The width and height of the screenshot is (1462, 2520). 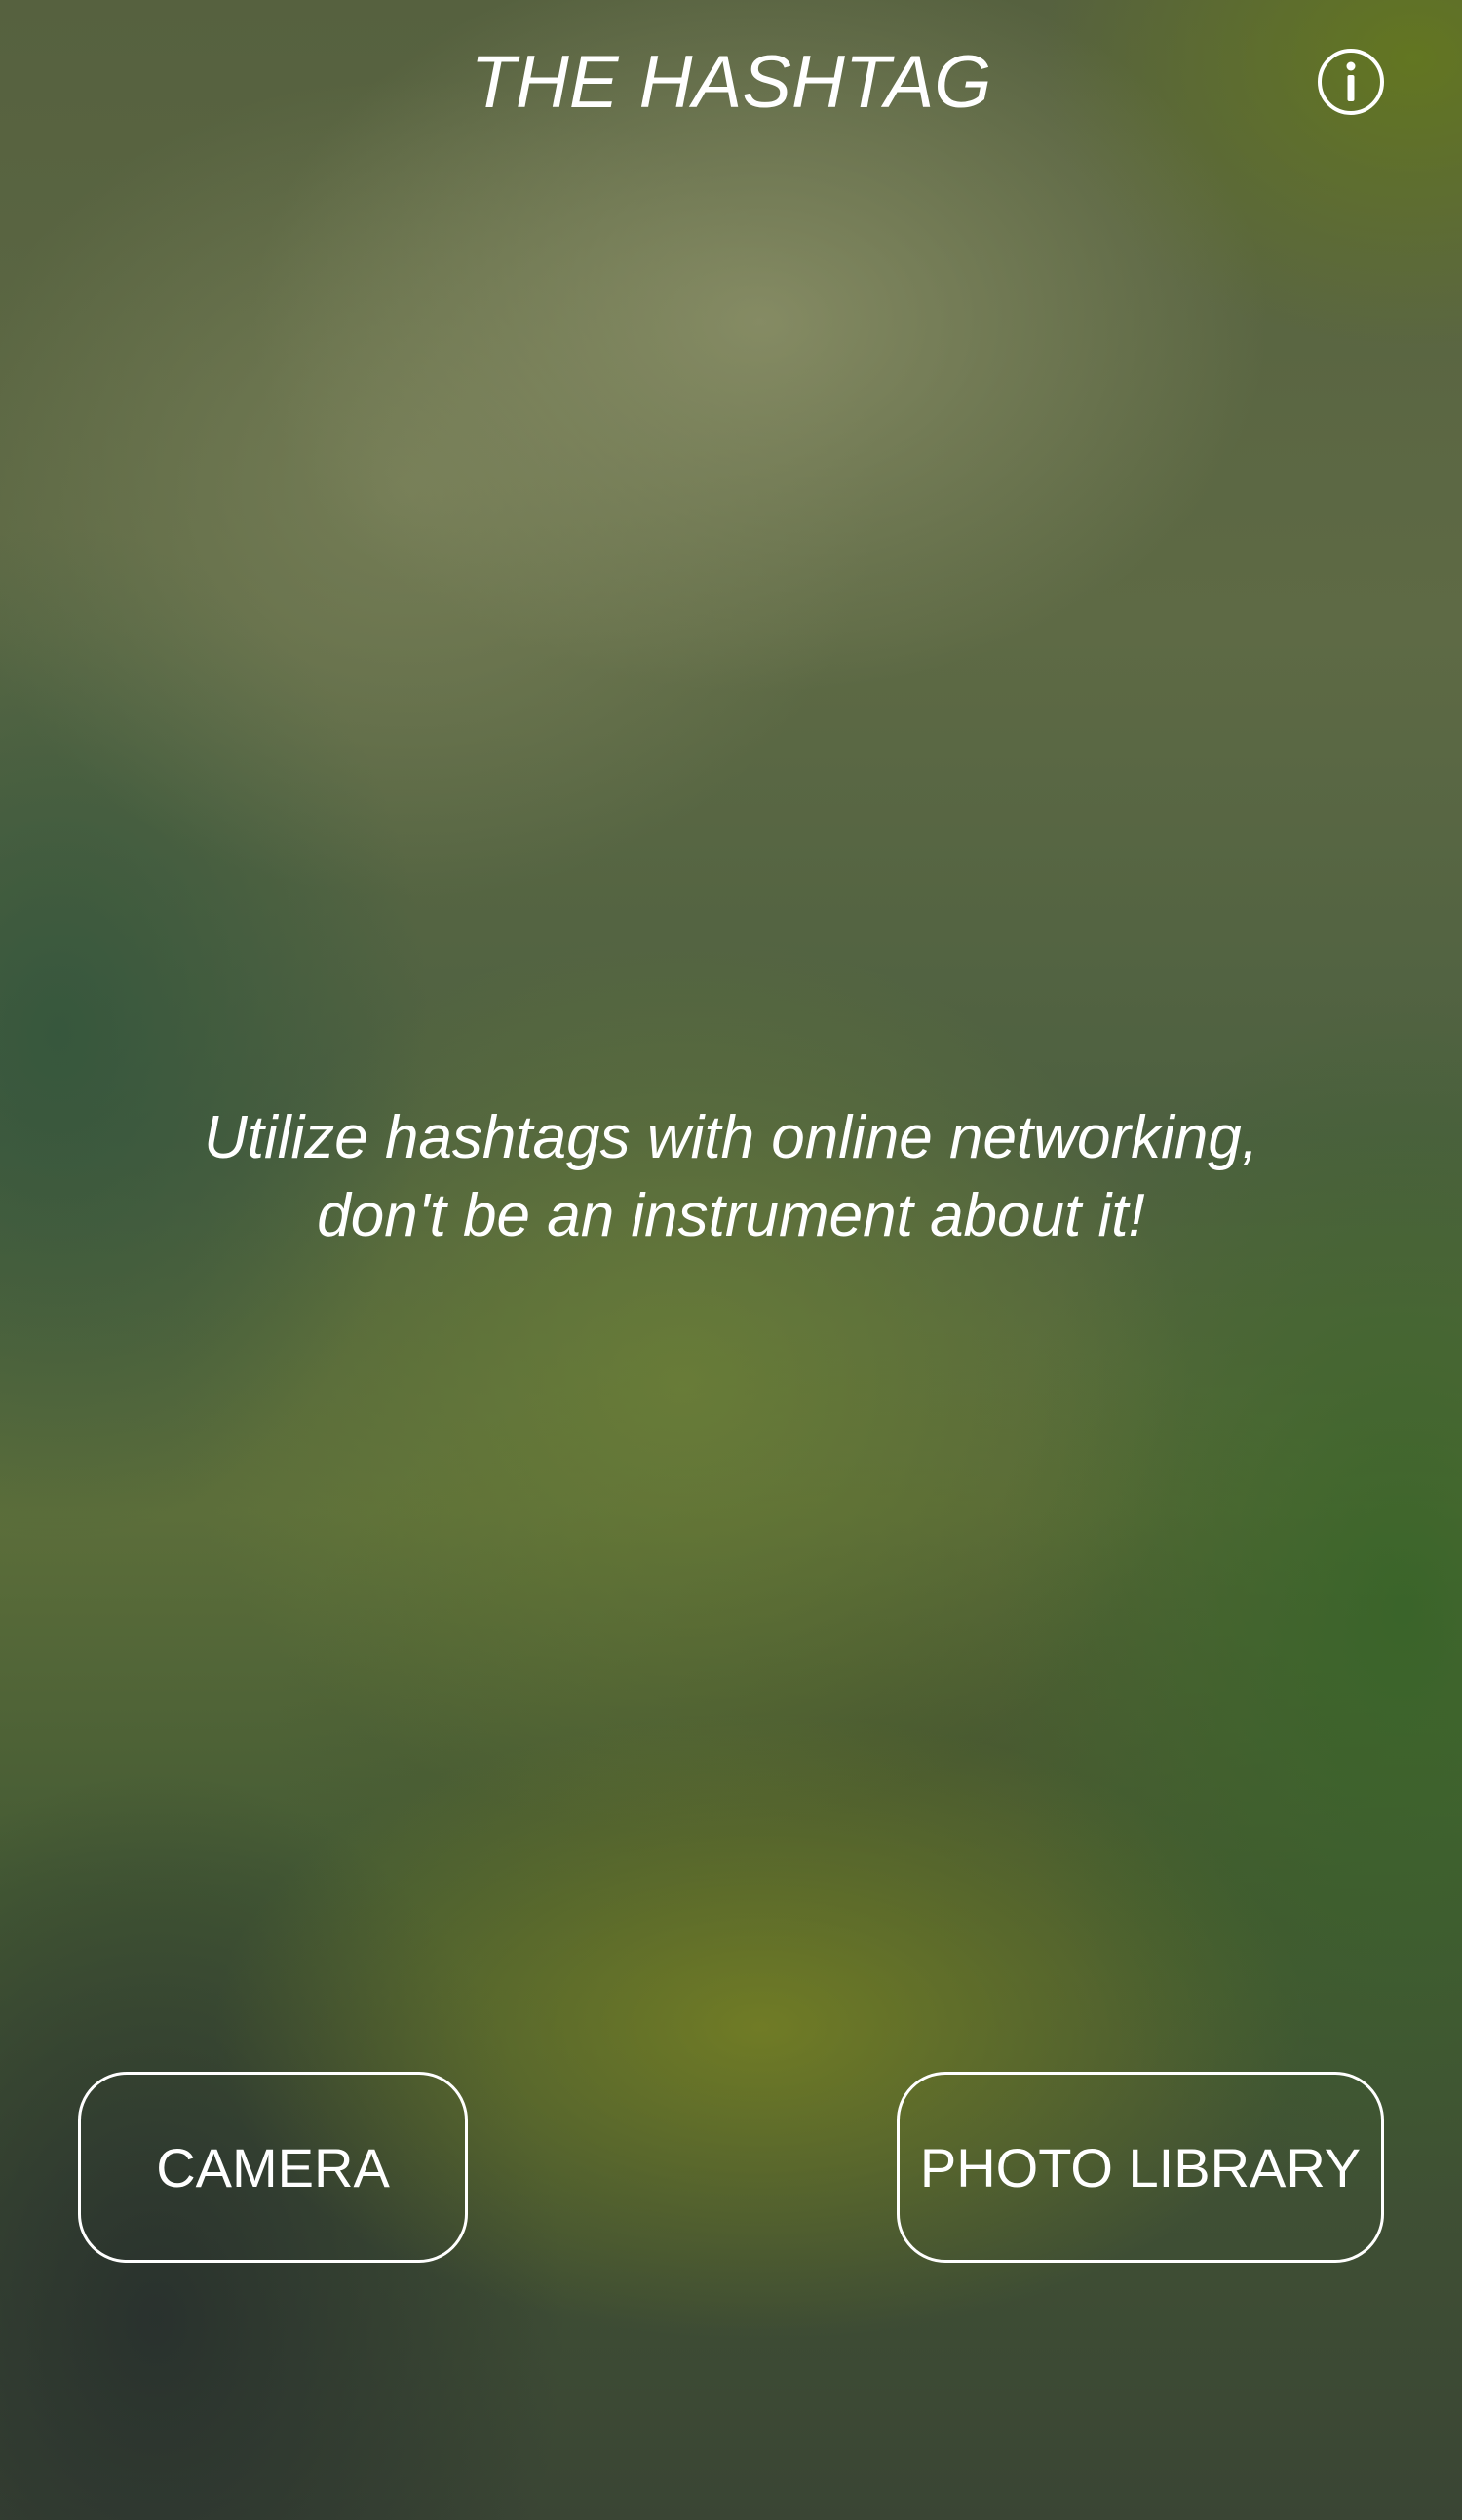 I want to click on camera-button-label: CAMERA, so click(x=273, y=2167).